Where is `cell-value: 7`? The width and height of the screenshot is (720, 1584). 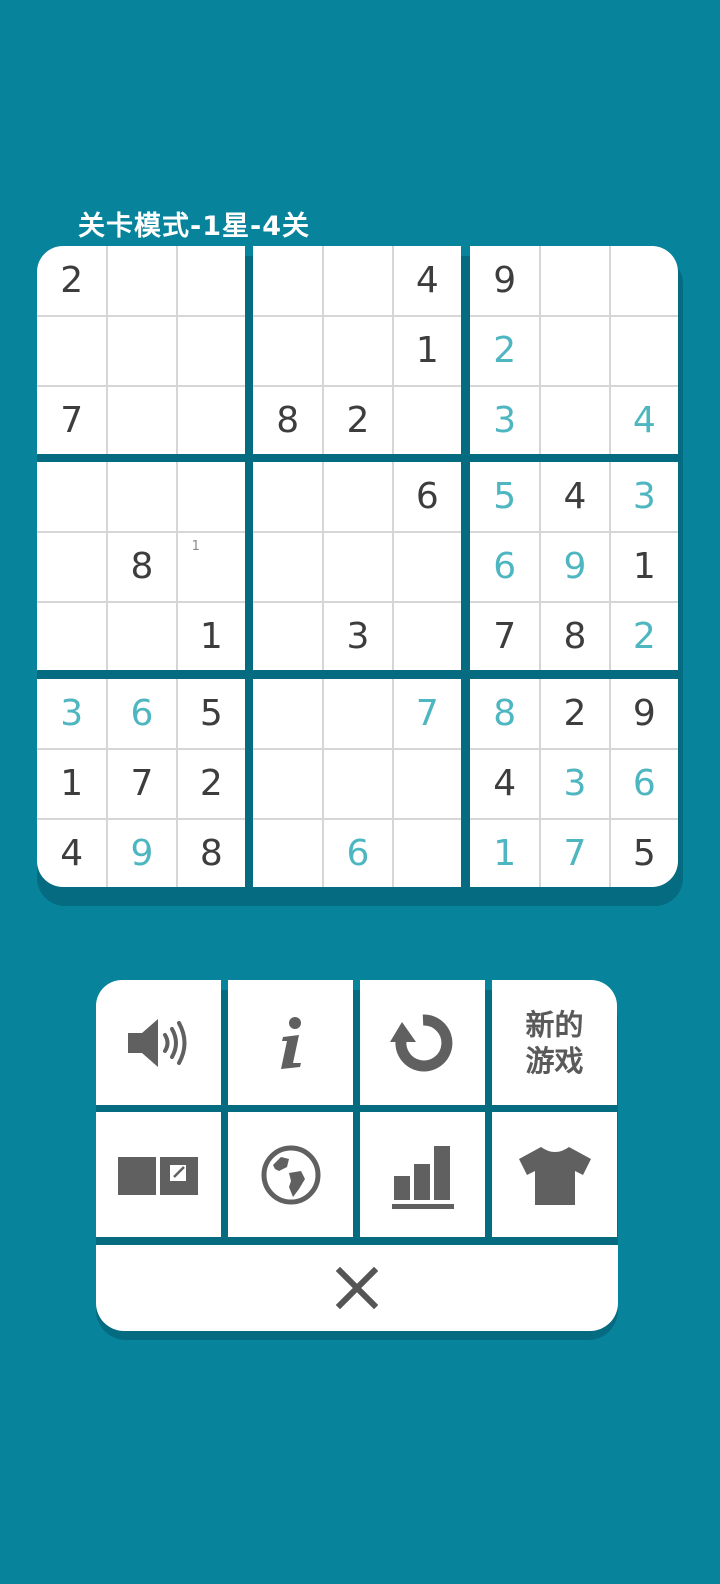 cell-value: 7 is located at coordinates (142, 784).